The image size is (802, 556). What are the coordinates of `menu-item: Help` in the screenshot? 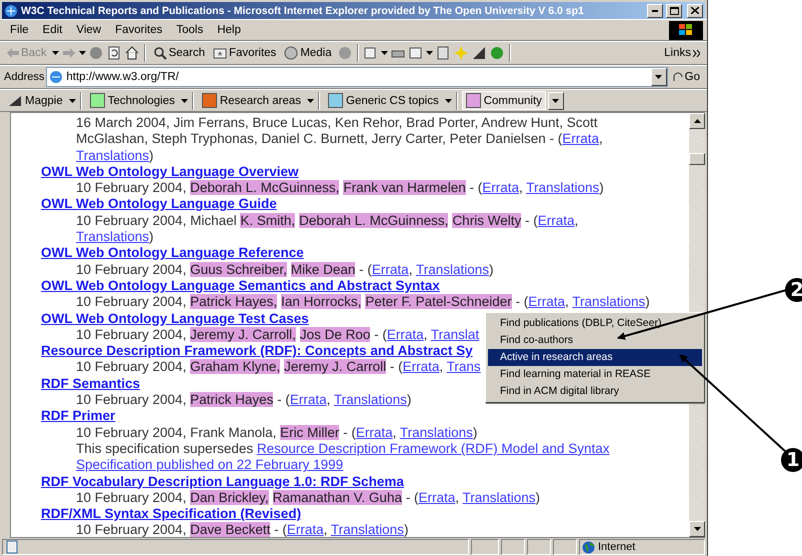 It's located at (229, 30).